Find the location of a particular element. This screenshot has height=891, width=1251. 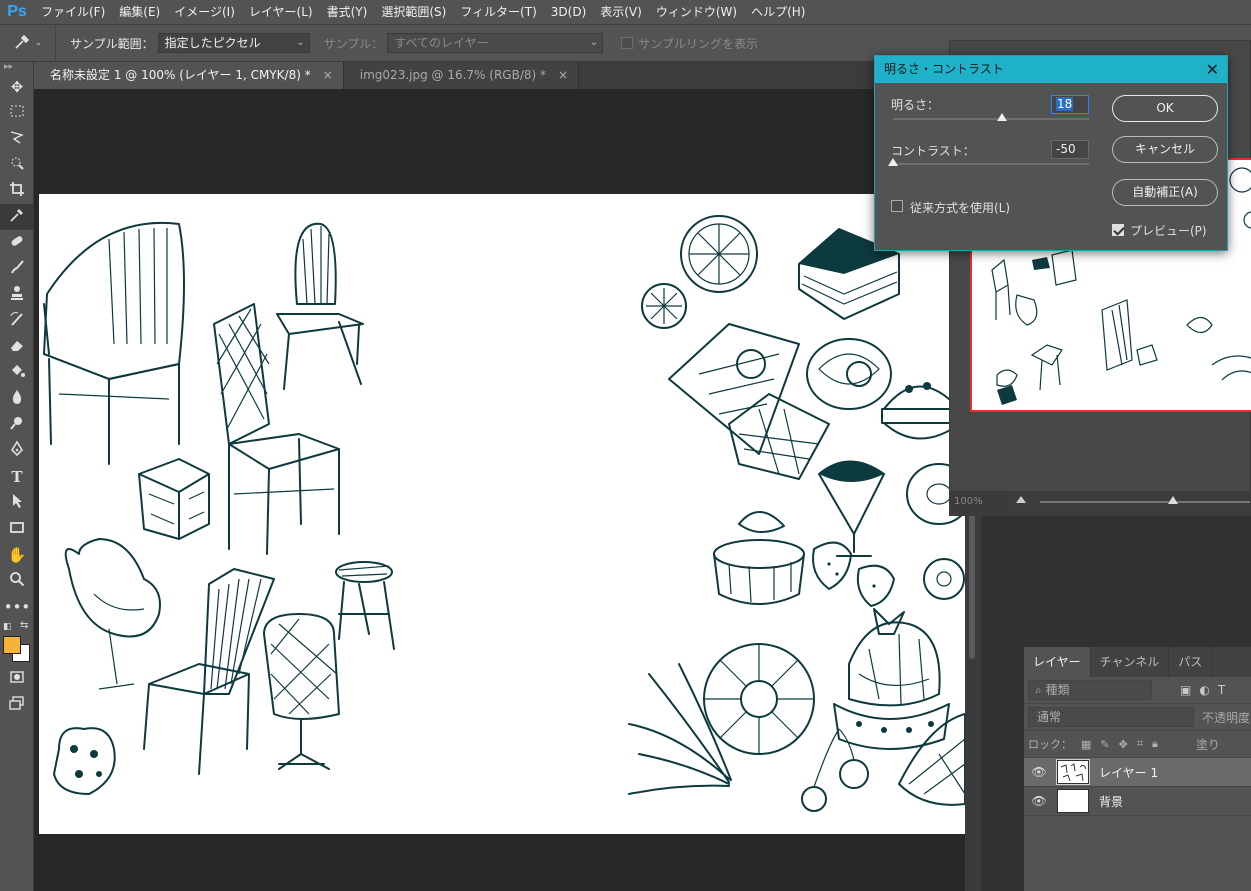

menu-view: 表示(V) is located at coordinates (621, 12).